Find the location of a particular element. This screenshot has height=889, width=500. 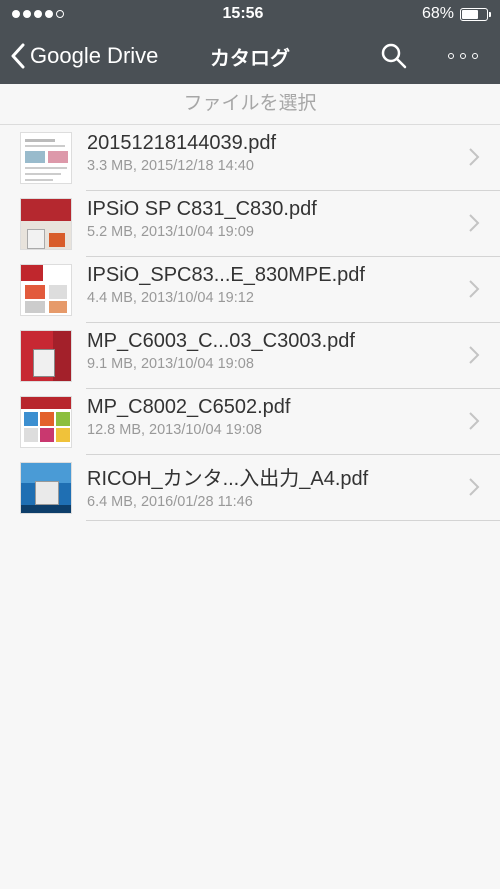

search-button is located at coordinates (394, 56).